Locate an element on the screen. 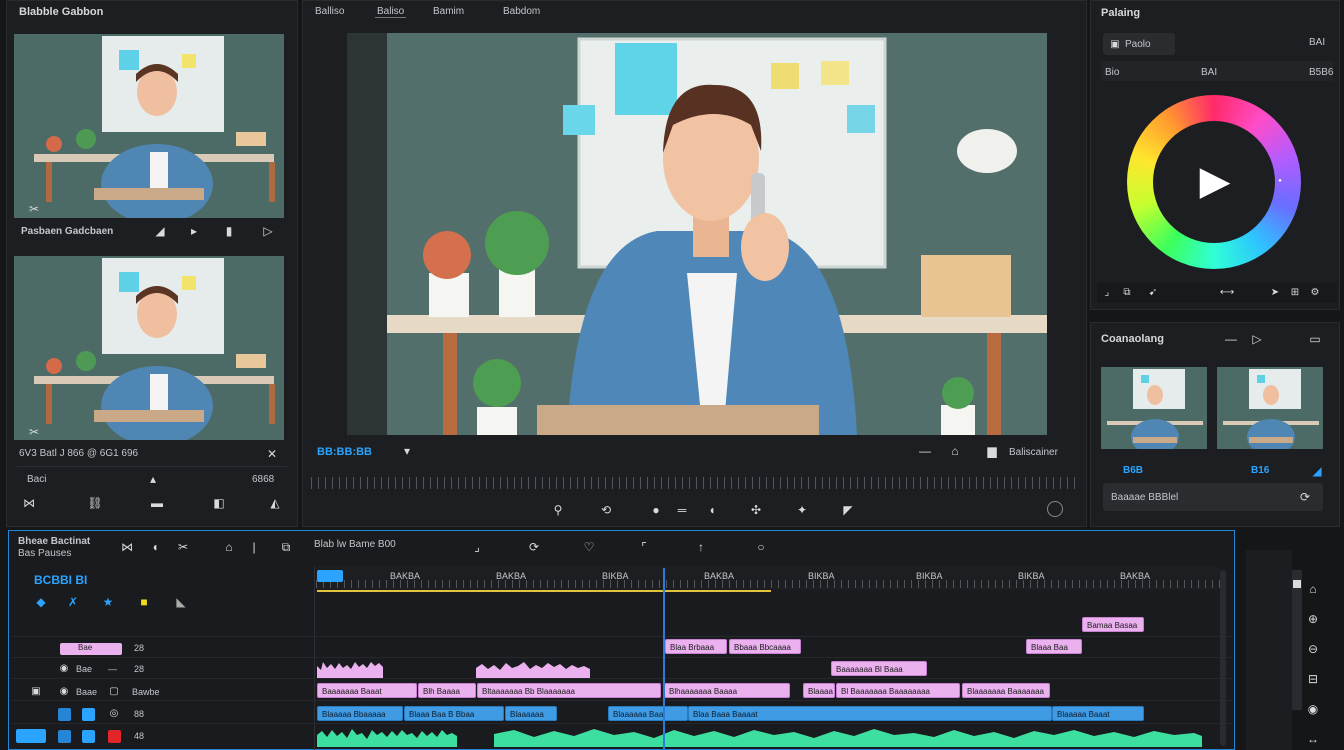  tool-hand-icon: ⌂ is located at coordinates (1313, 589).